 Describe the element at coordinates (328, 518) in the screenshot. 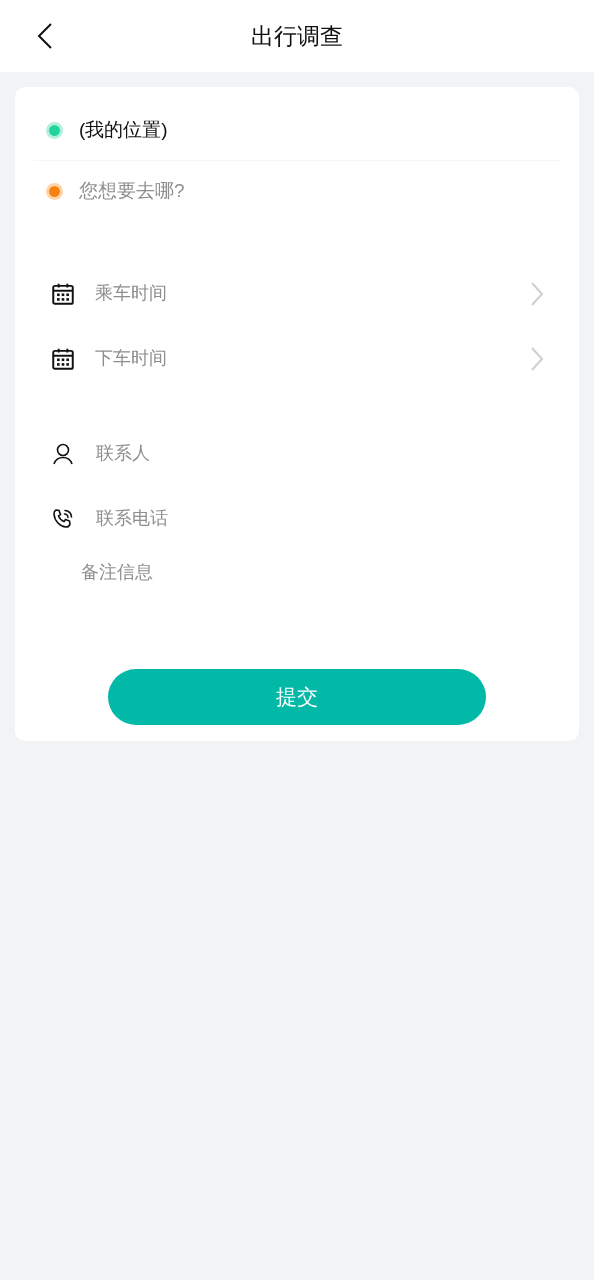

I see `phone-field: 联系电话` at that location.